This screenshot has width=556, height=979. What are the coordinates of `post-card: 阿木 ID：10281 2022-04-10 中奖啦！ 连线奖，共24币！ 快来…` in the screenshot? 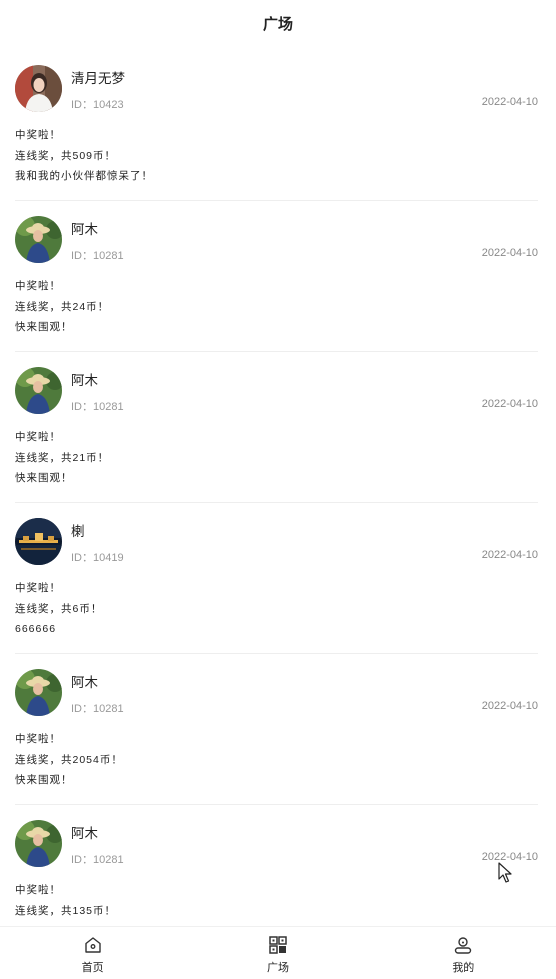 It's located at (276, 276).